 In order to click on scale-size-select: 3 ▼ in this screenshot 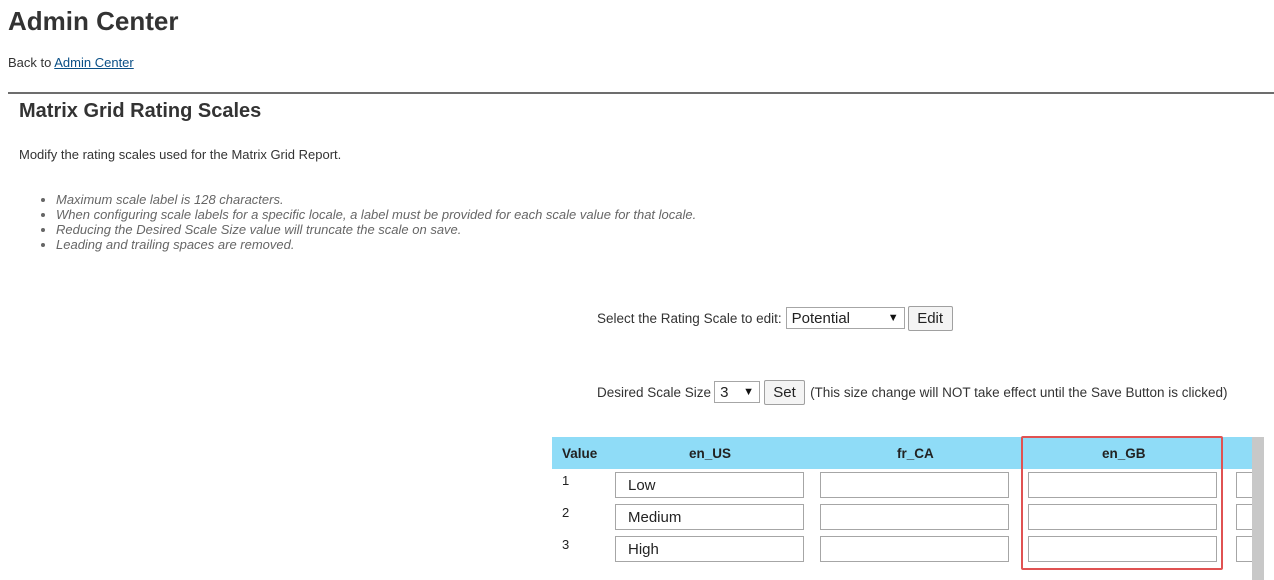, I will do `click(737, 392)`.